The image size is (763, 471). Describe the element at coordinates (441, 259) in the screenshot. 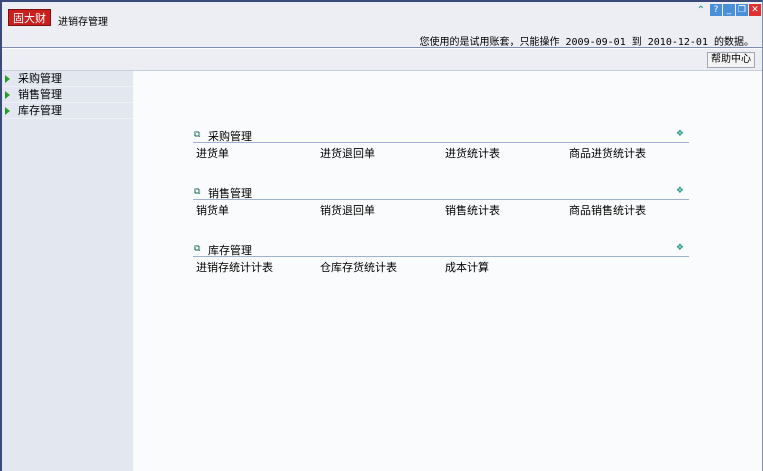

I see `section-inventory: ⧉ 库存管理 ❖ 进销存统计计表 仓库存货统计表 成本计算` at that location.